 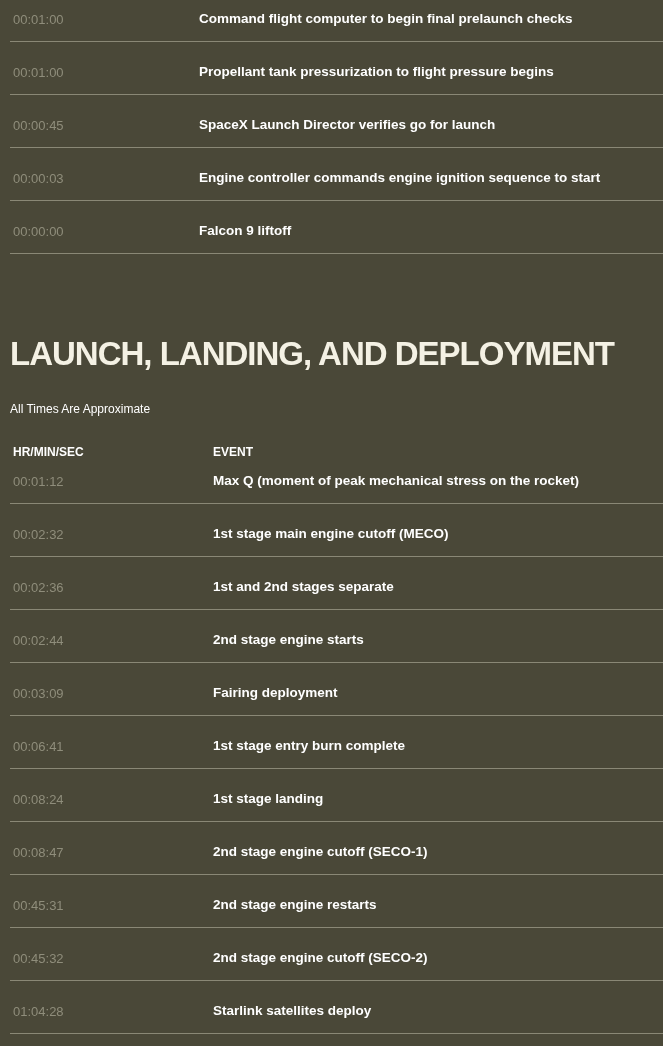 What do you see at coordinates (331, 534) in the screenshot?
I see `event-cell-text: 1st stage main engine cutoff (MECO)` at bounding box center [331, 534].